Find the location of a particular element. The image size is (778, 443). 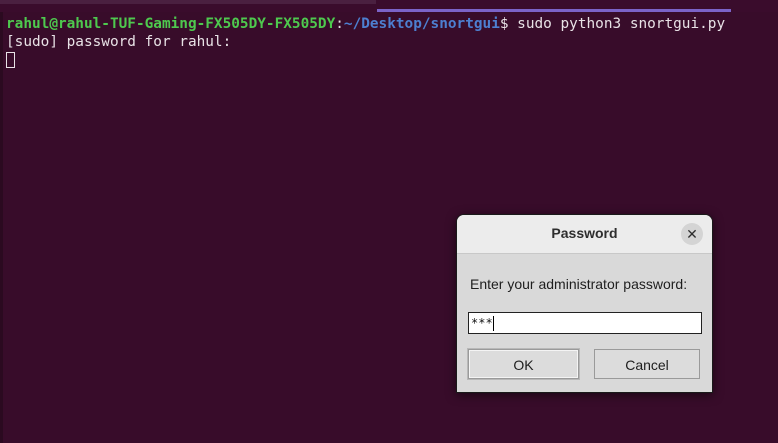

dialog-titlebar: Password ✕ is located at coordinates (584, 234).